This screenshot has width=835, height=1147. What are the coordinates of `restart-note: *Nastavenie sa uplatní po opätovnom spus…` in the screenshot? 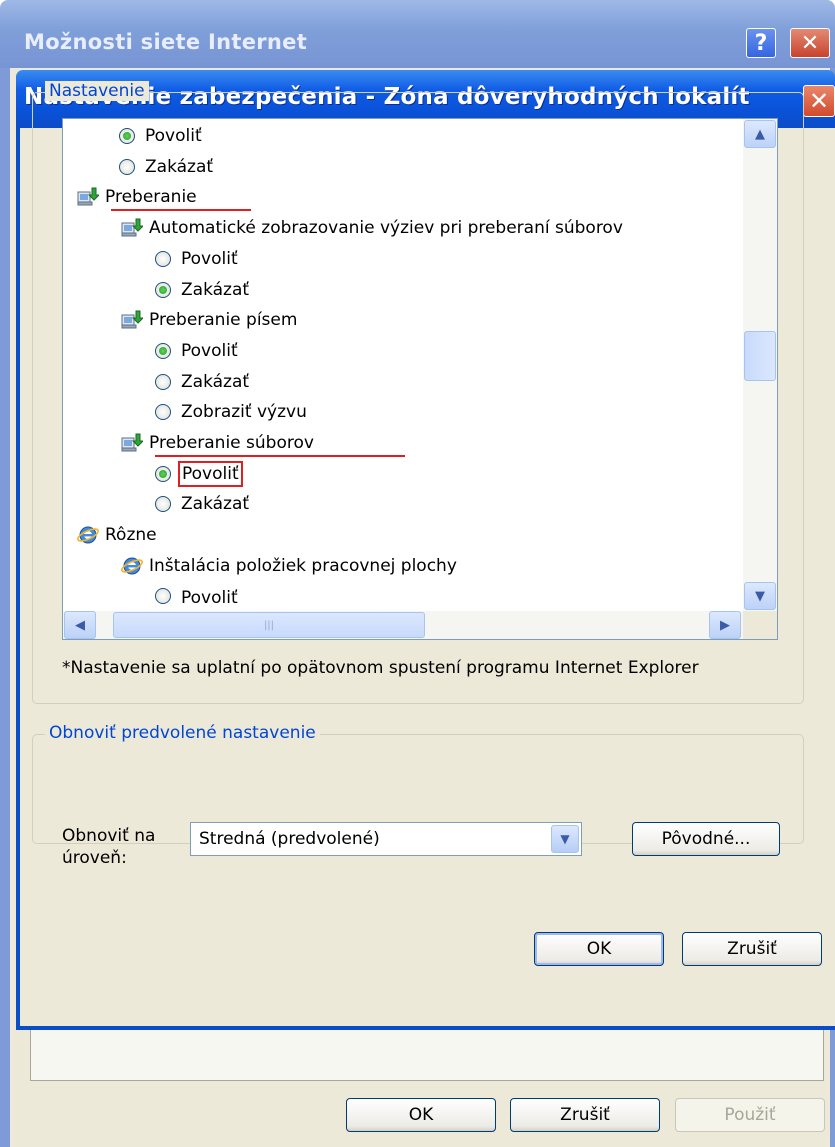 It's located at (380, 668).